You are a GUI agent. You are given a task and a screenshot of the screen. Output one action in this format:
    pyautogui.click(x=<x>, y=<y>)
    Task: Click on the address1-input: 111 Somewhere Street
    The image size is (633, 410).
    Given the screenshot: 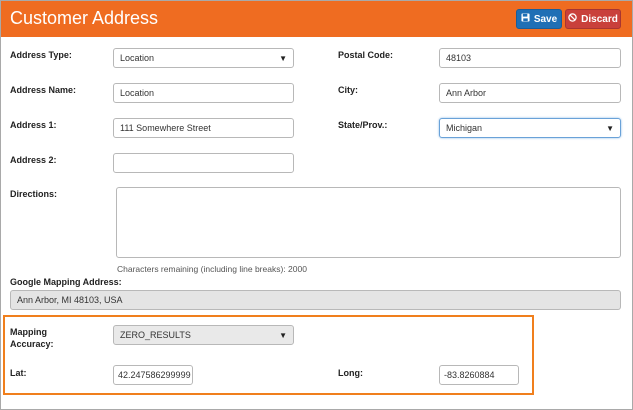 What is the action you would take?
    pyautogui.click(x=203, y=128)
    